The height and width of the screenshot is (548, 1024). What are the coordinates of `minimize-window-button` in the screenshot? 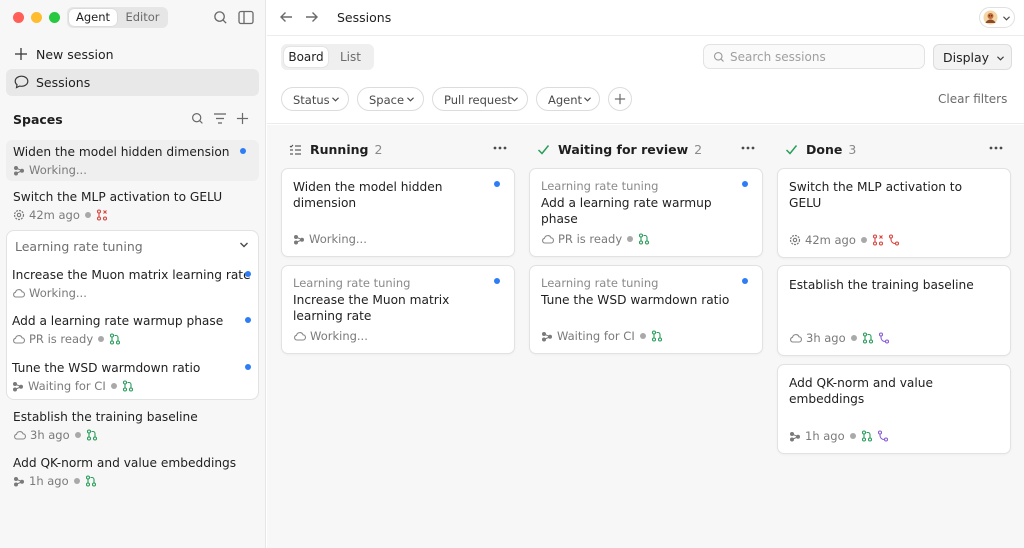 It's located at (36, 17).